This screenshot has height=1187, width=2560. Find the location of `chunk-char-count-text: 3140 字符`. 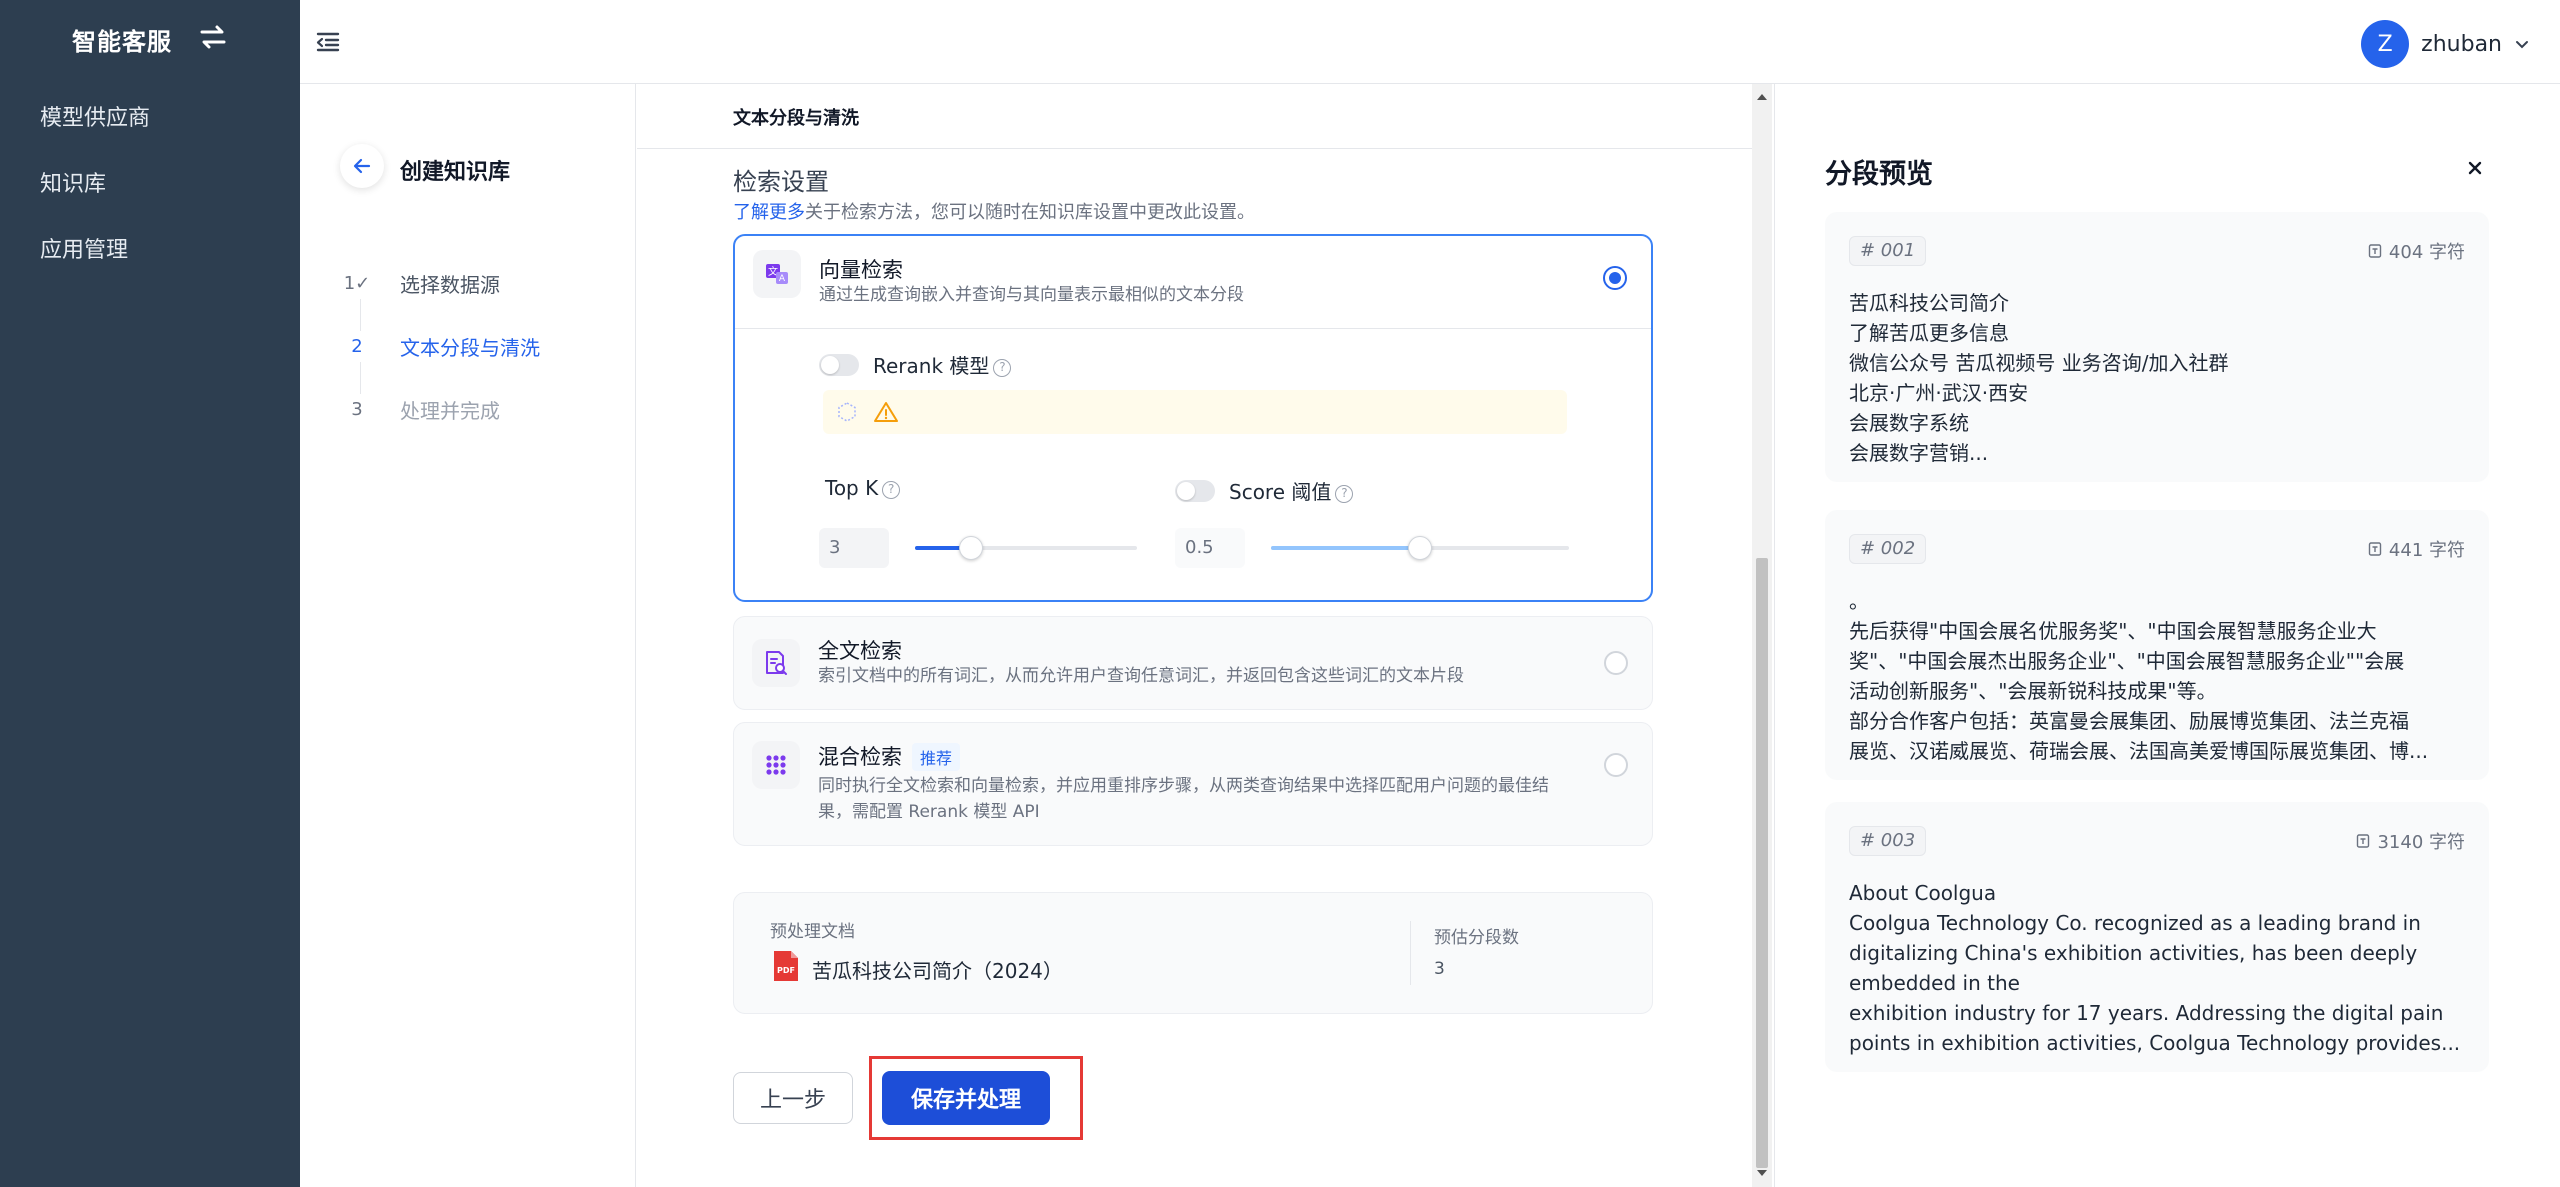

chunk-char-count-text: 3140 字符 is located at coordinates (2421, 842).